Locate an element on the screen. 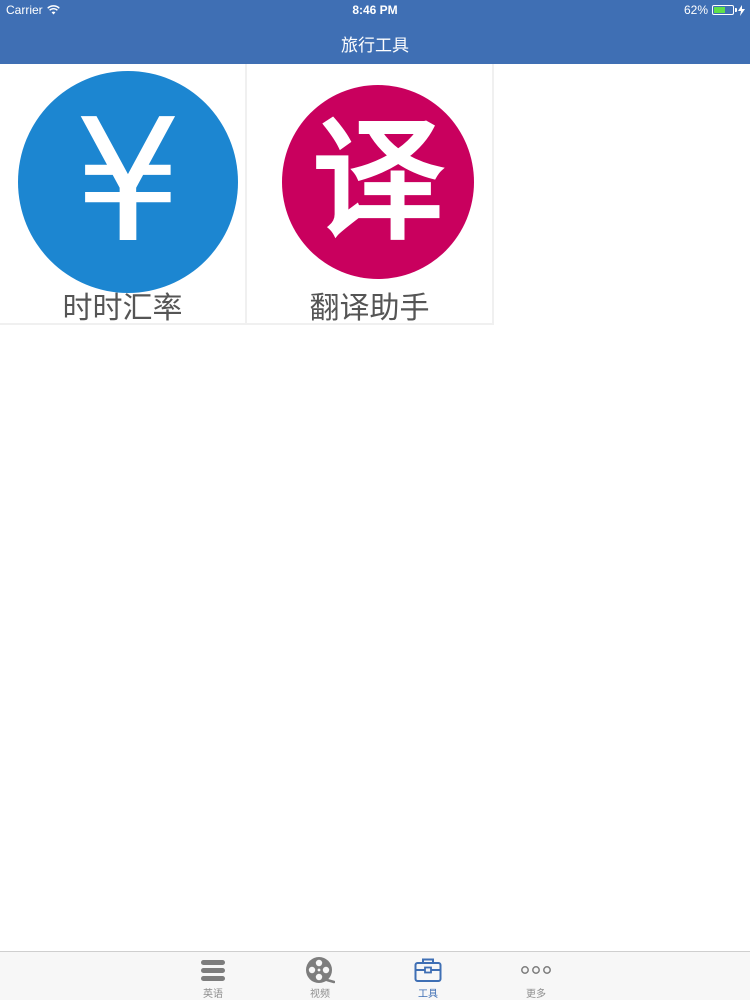 The height and width of the screenshot is (1000, 750). translate-glyph: 译 is located at coordinates (378, 182).